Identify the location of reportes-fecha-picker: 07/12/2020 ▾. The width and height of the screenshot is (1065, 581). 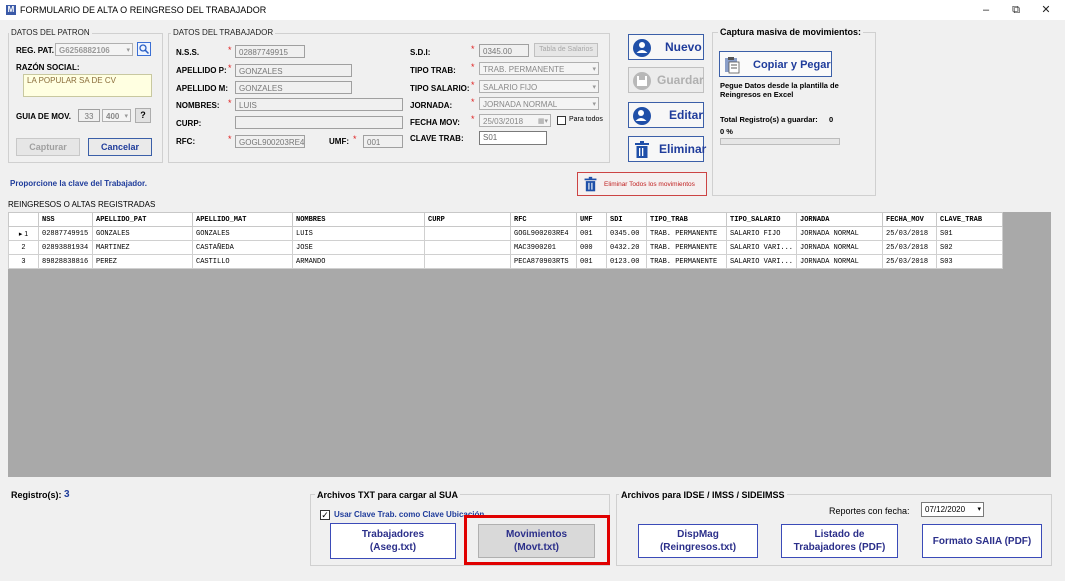
(952, 509).